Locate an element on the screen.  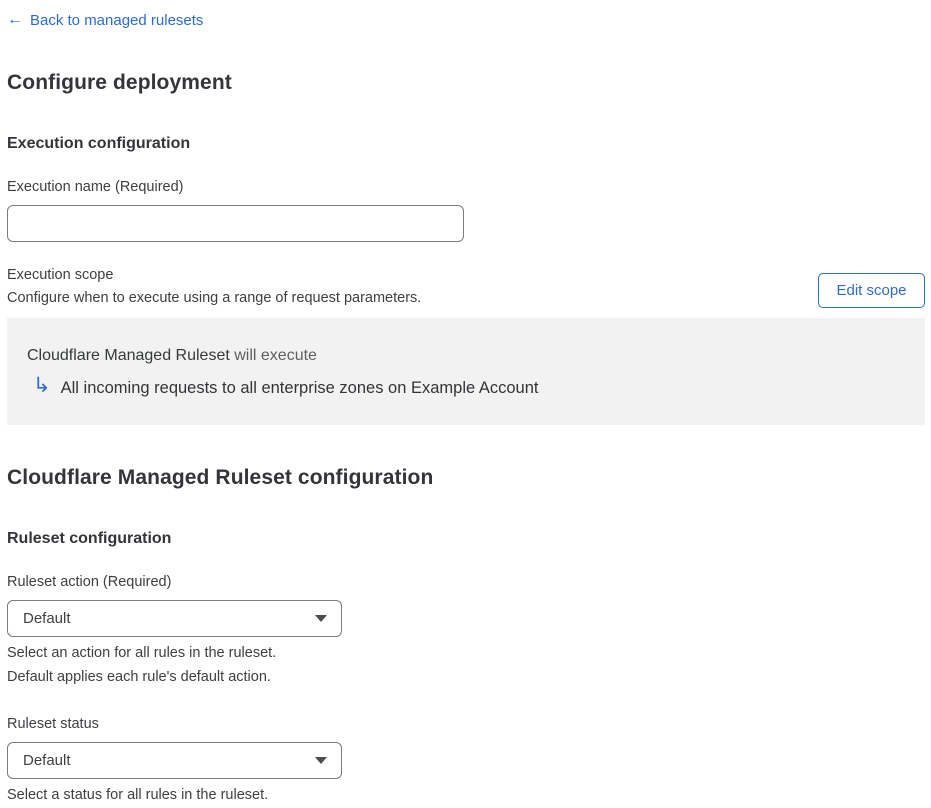
ruleset-status-label: Ruleset status is located at coordinates (53, 724).